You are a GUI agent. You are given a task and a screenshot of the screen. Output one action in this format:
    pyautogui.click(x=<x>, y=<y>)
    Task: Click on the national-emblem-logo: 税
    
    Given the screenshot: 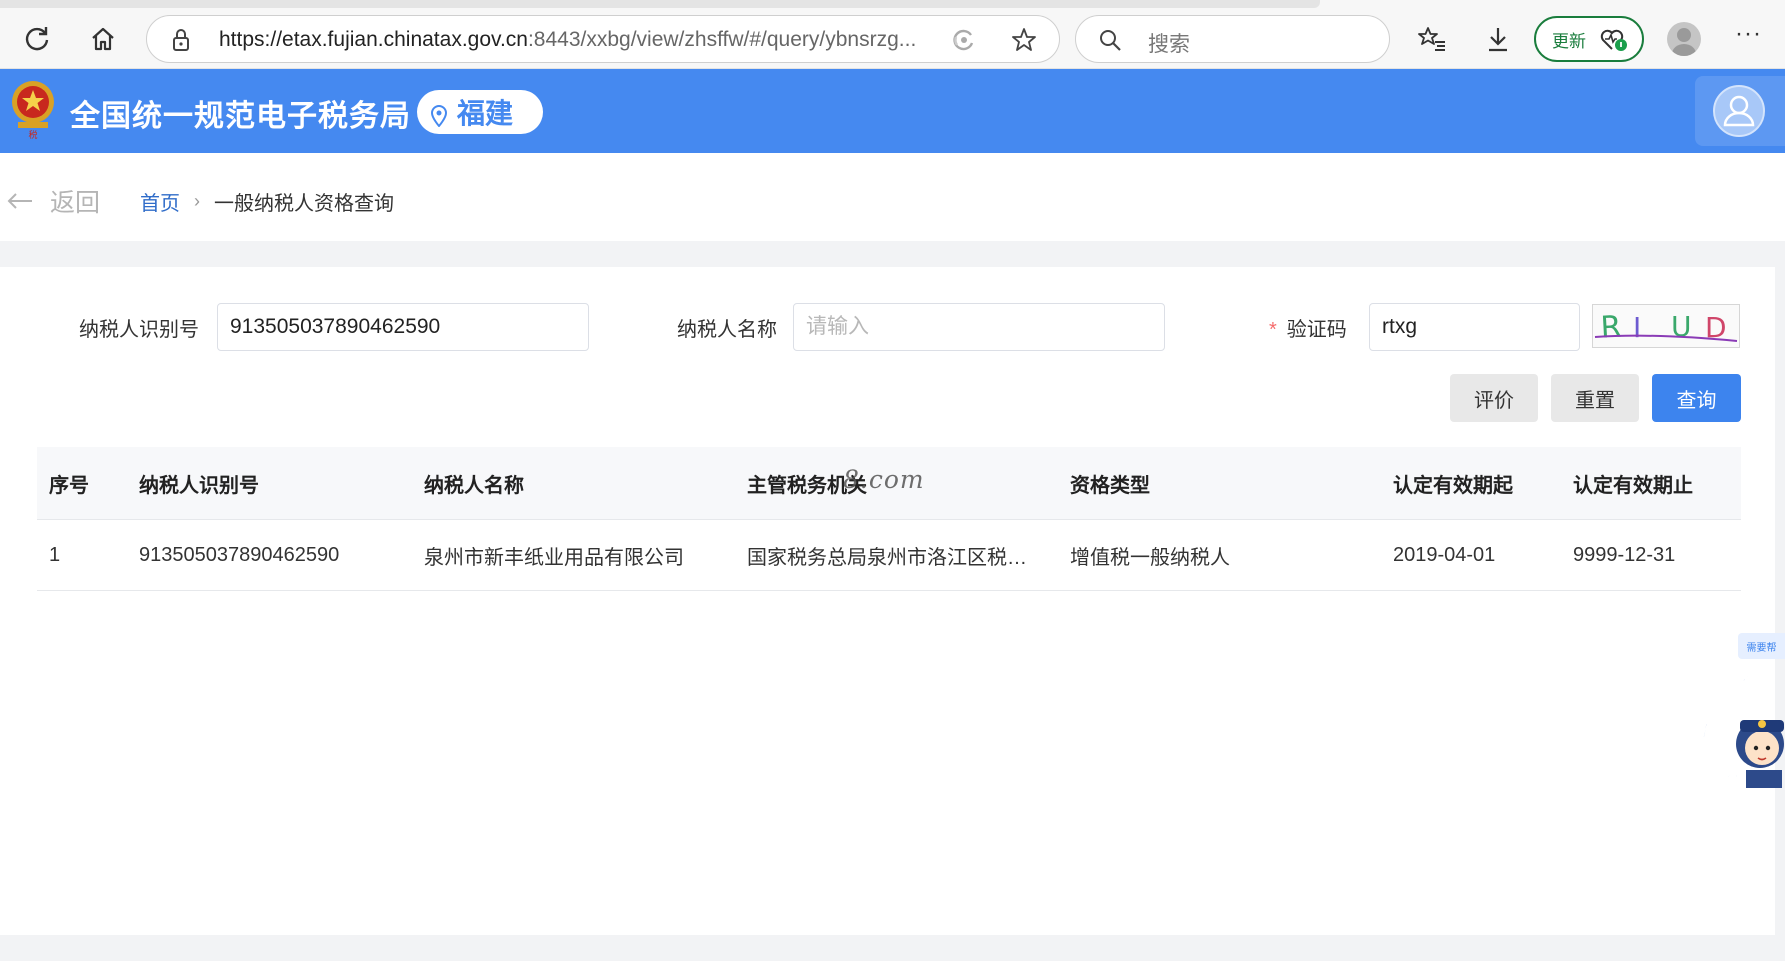 What is the action you would take?
    pyautogui.click(x=33, y=109)
    